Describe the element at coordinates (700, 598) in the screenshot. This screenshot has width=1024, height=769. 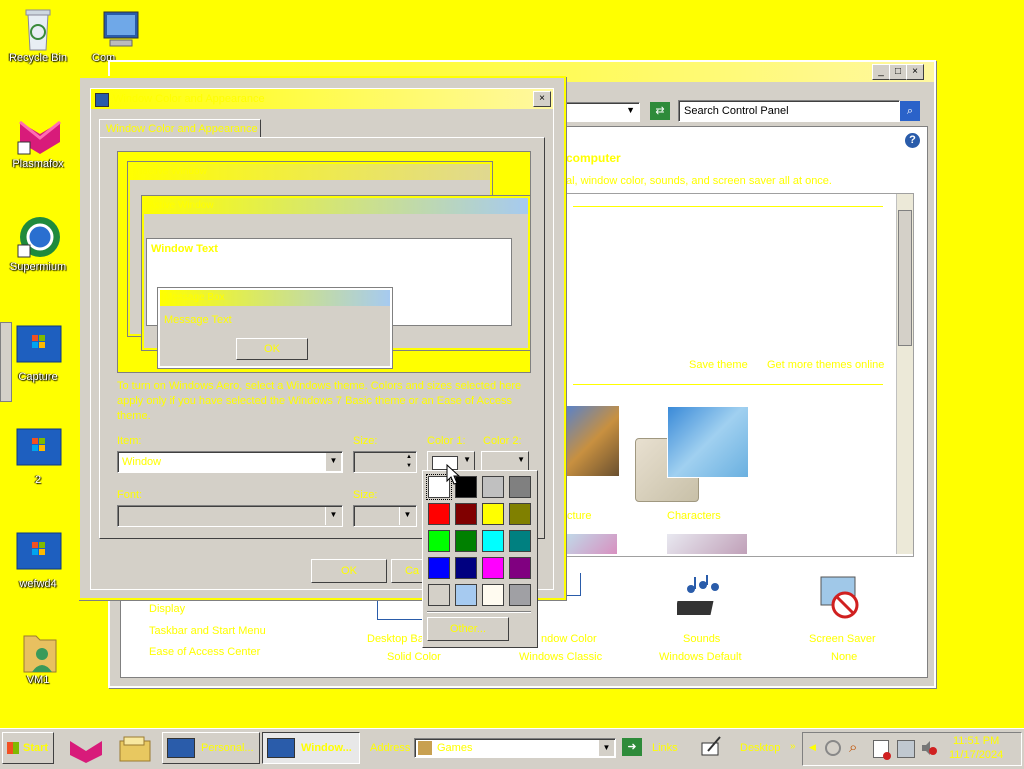
I see `sounds-icon` at that location.